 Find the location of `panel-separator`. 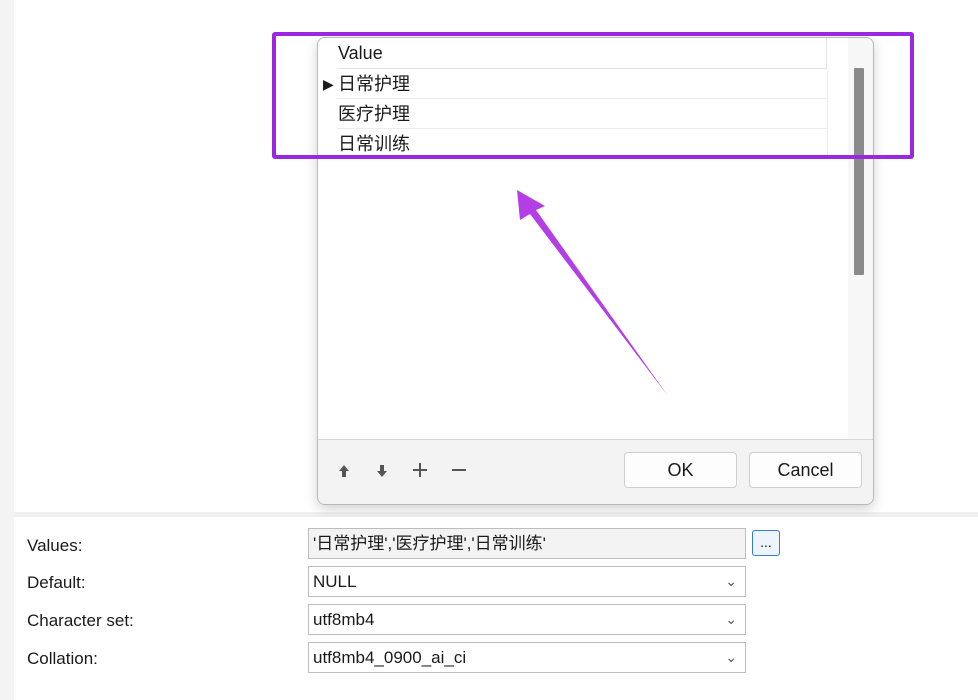

panel-separator is located at coordinates (496, 514).